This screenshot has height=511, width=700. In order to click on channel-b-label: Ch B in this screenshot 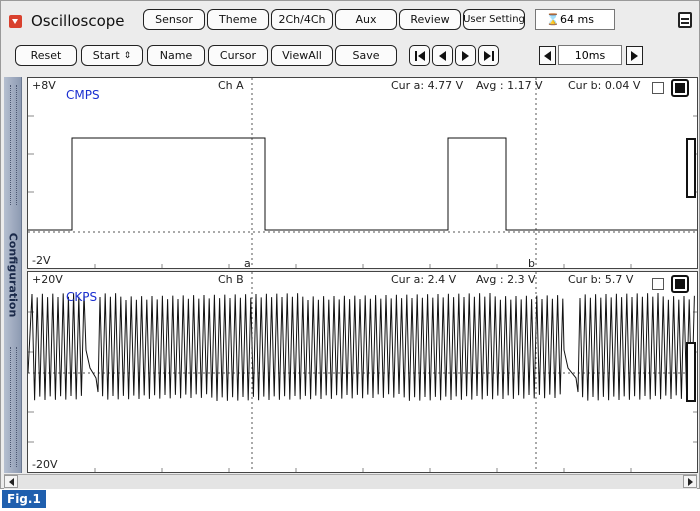, I will do `click(231, 279)`.